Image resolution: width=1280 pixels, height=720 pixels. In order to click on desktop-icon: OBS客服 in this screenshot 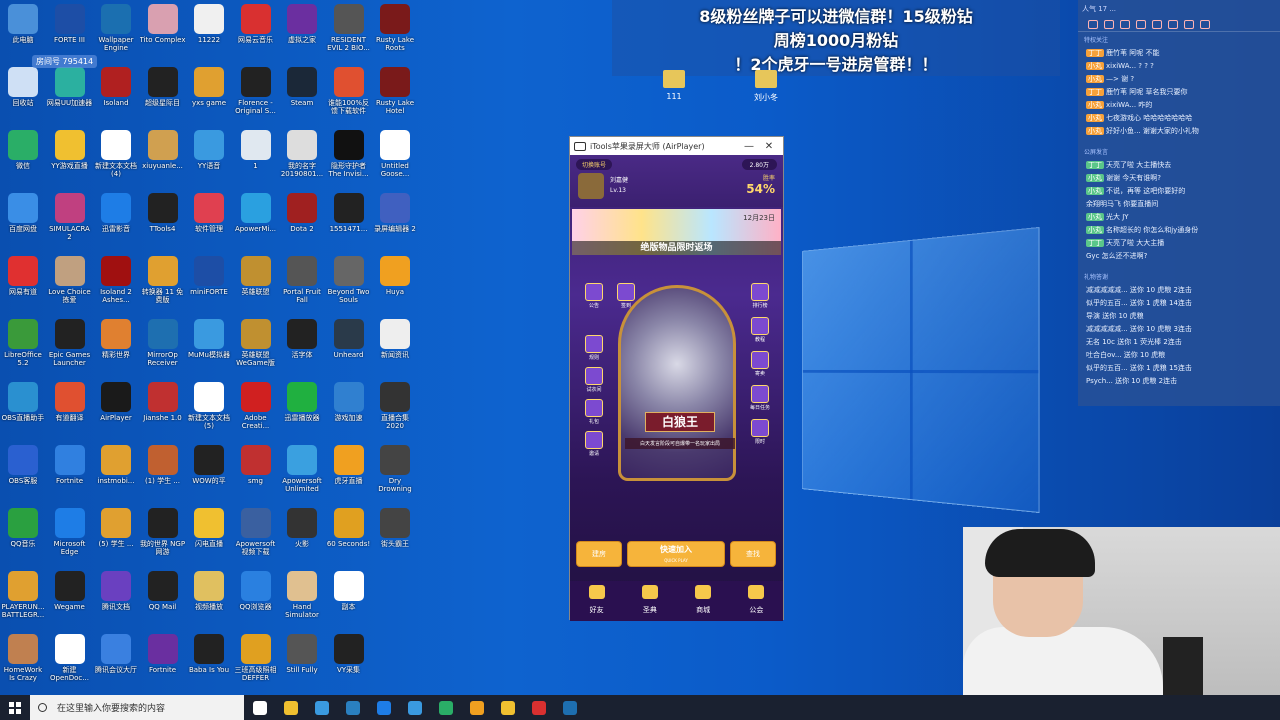, I will do `click(23, 474)`.